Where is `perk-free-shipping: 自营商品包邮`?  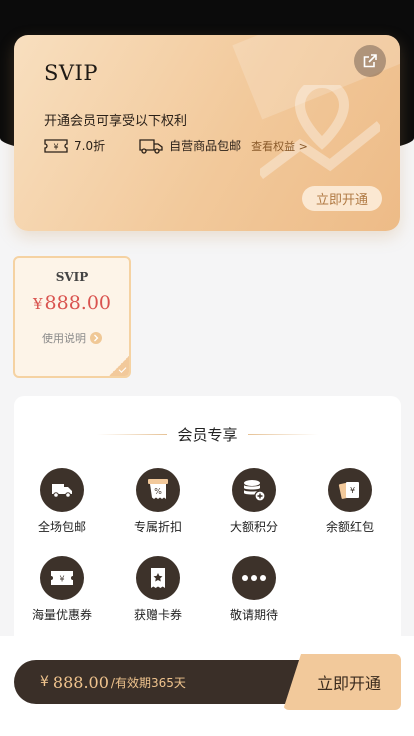
perk-free-shipping: 自营商品包邮 is located at coordinates (190, 145).